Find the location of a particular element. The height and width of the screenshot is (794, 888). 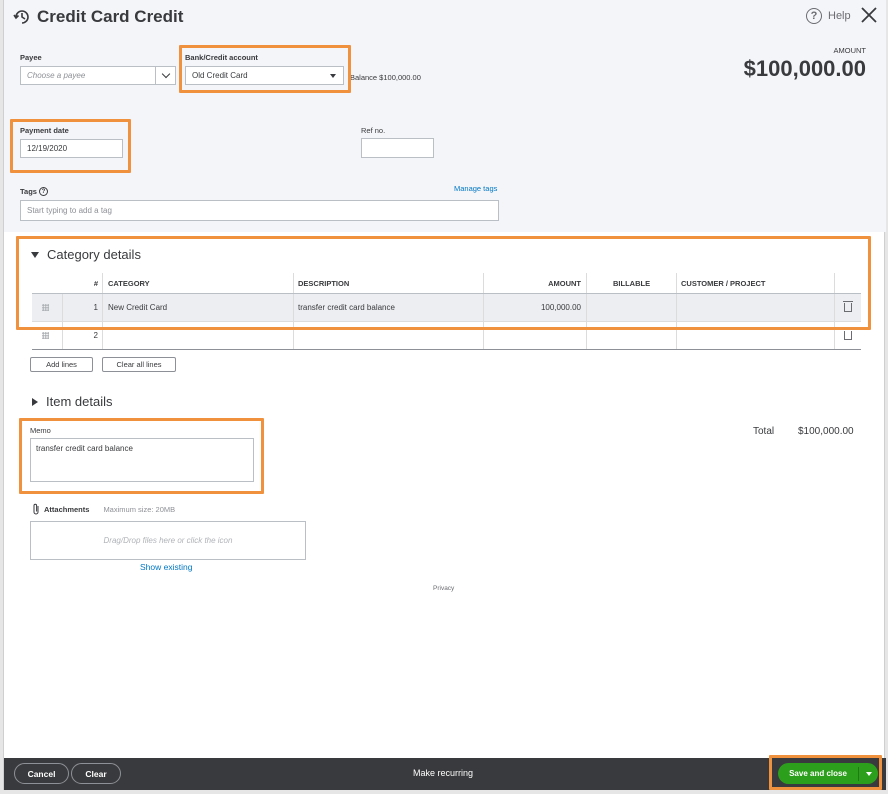

highlight-payment-date is located at coordinates (70, 146).